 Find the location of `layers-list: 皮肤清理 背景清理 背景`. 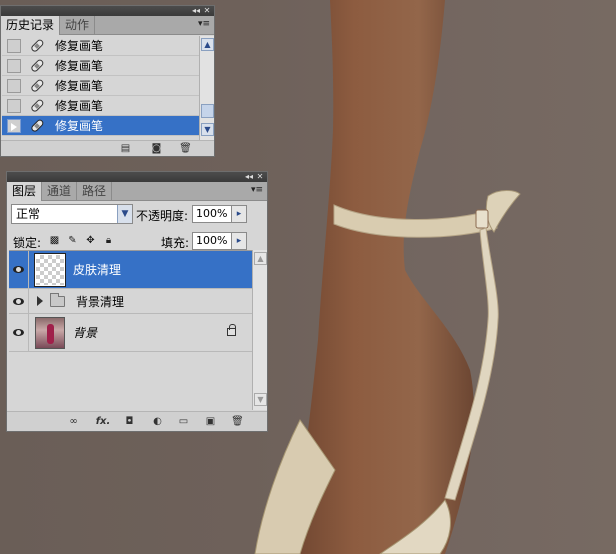

layers-list: 皮肤清理 背景清理 背景 is located at coordinates (130, 330).